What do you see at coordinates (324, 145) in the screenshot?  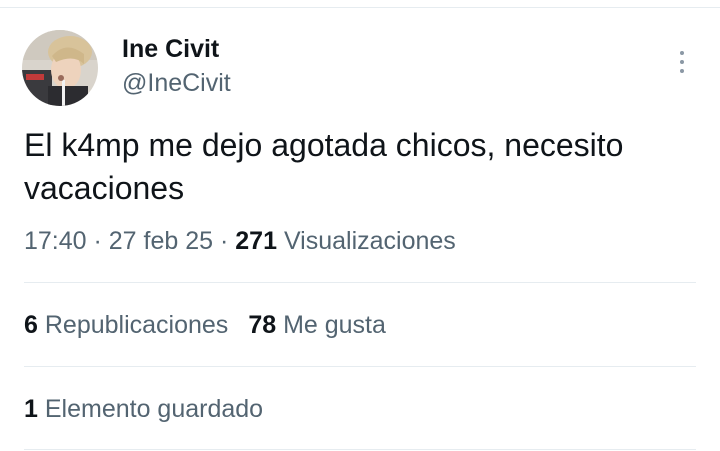 I see `tweet-text-line: El k4mp me dejo agotada chicos, necesito` at bounding box center [324, 145].